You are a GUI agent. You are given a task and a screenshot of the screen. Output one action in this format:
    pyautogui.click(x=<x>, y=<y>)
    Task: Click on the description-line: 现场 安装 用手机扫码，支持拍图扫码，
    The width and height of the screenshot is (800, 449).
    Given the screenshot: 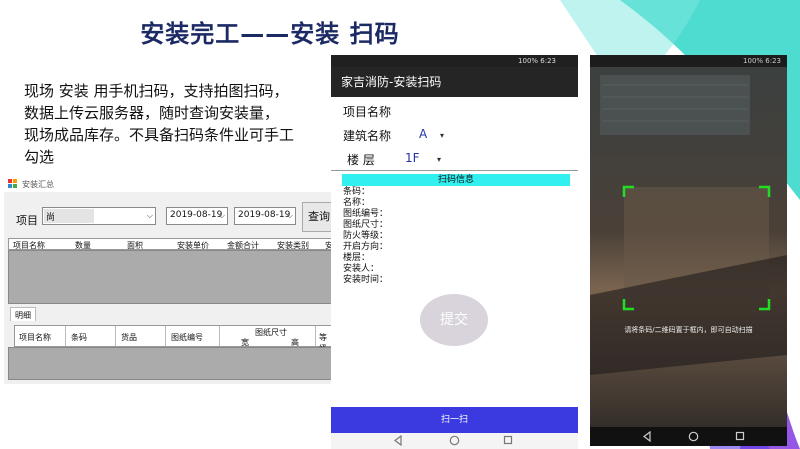 What is the action you would take?
    pyautogui.click(x=156, y=91)
    